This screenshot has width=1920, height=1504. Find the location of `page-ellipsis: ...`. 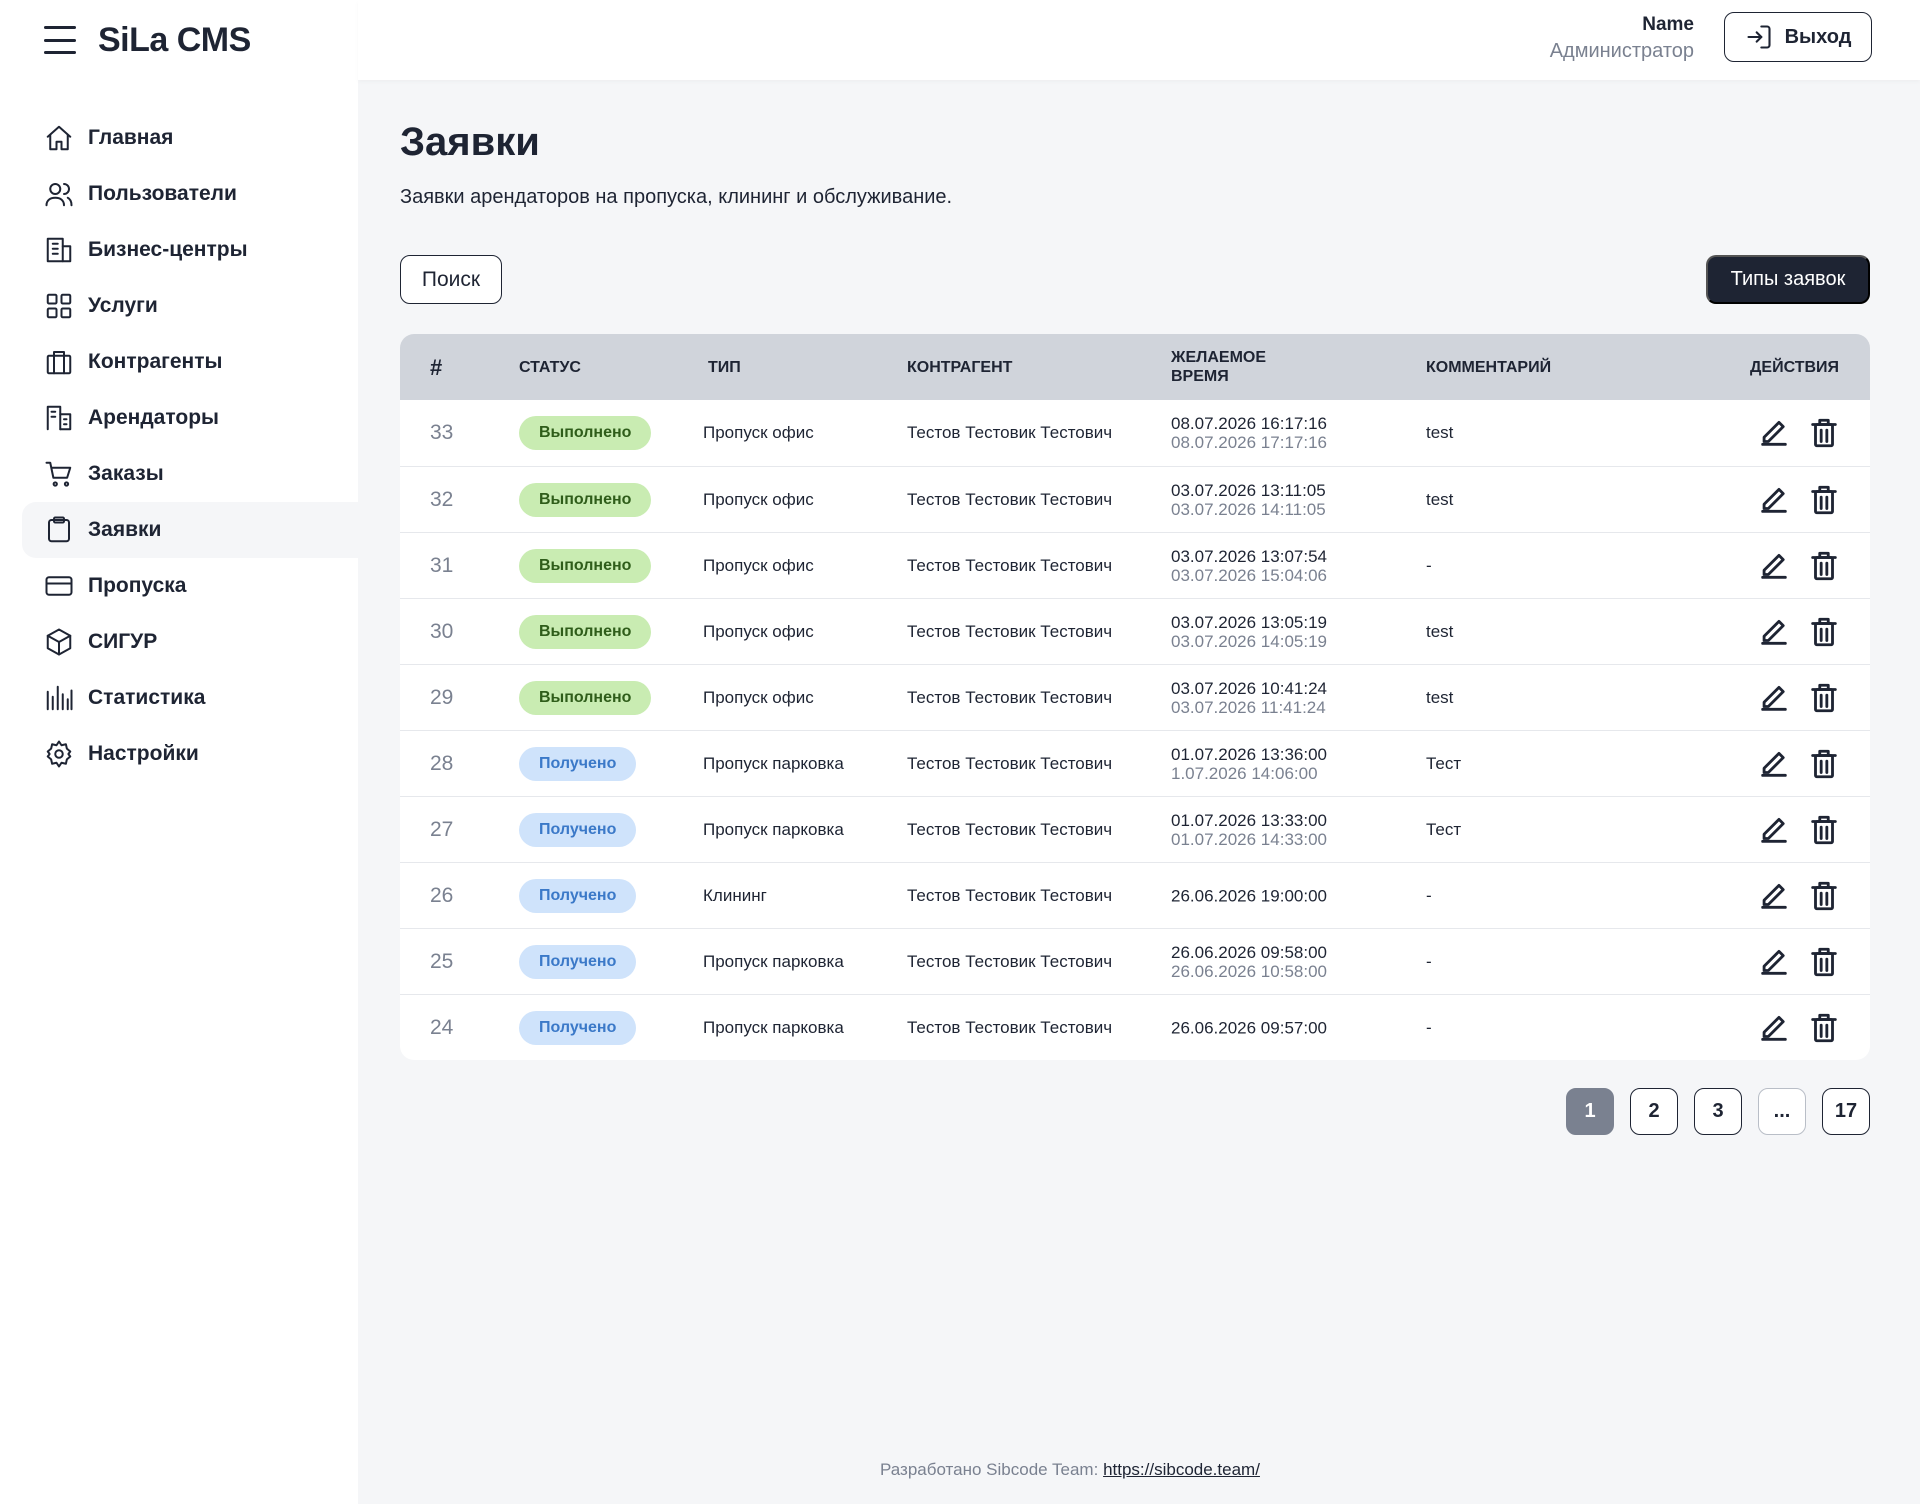

page-ellipsis: ... is located at coordinates (1782, 1111).